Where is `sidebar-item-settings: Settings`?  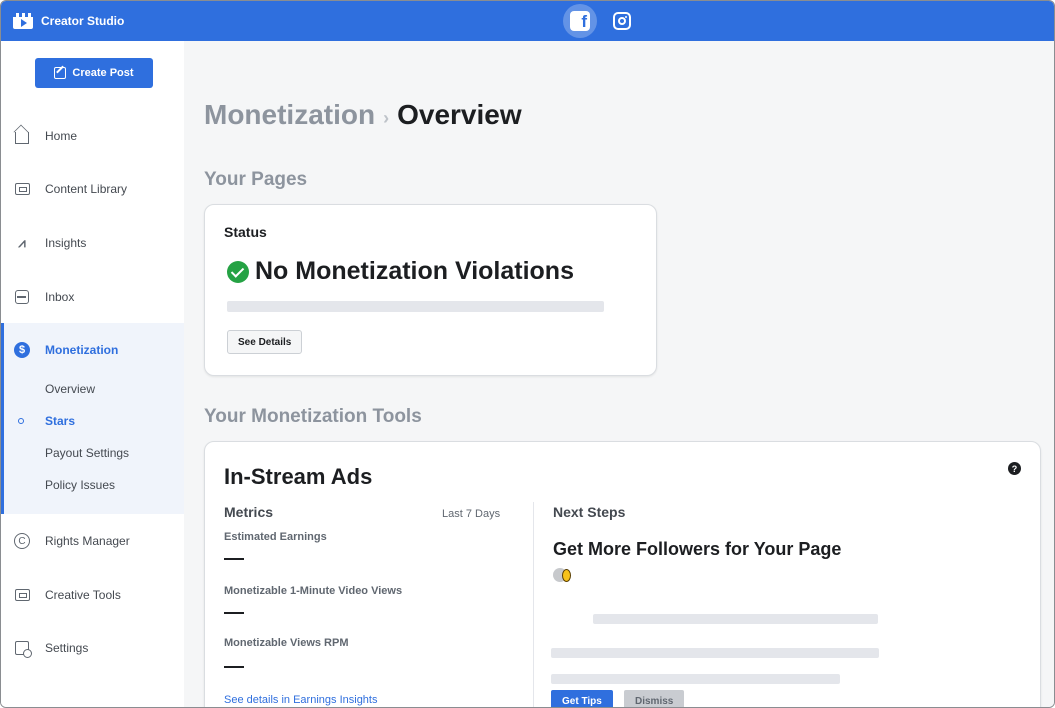 sidebar-item-settings: Settings is located at coordinates (92, 648).